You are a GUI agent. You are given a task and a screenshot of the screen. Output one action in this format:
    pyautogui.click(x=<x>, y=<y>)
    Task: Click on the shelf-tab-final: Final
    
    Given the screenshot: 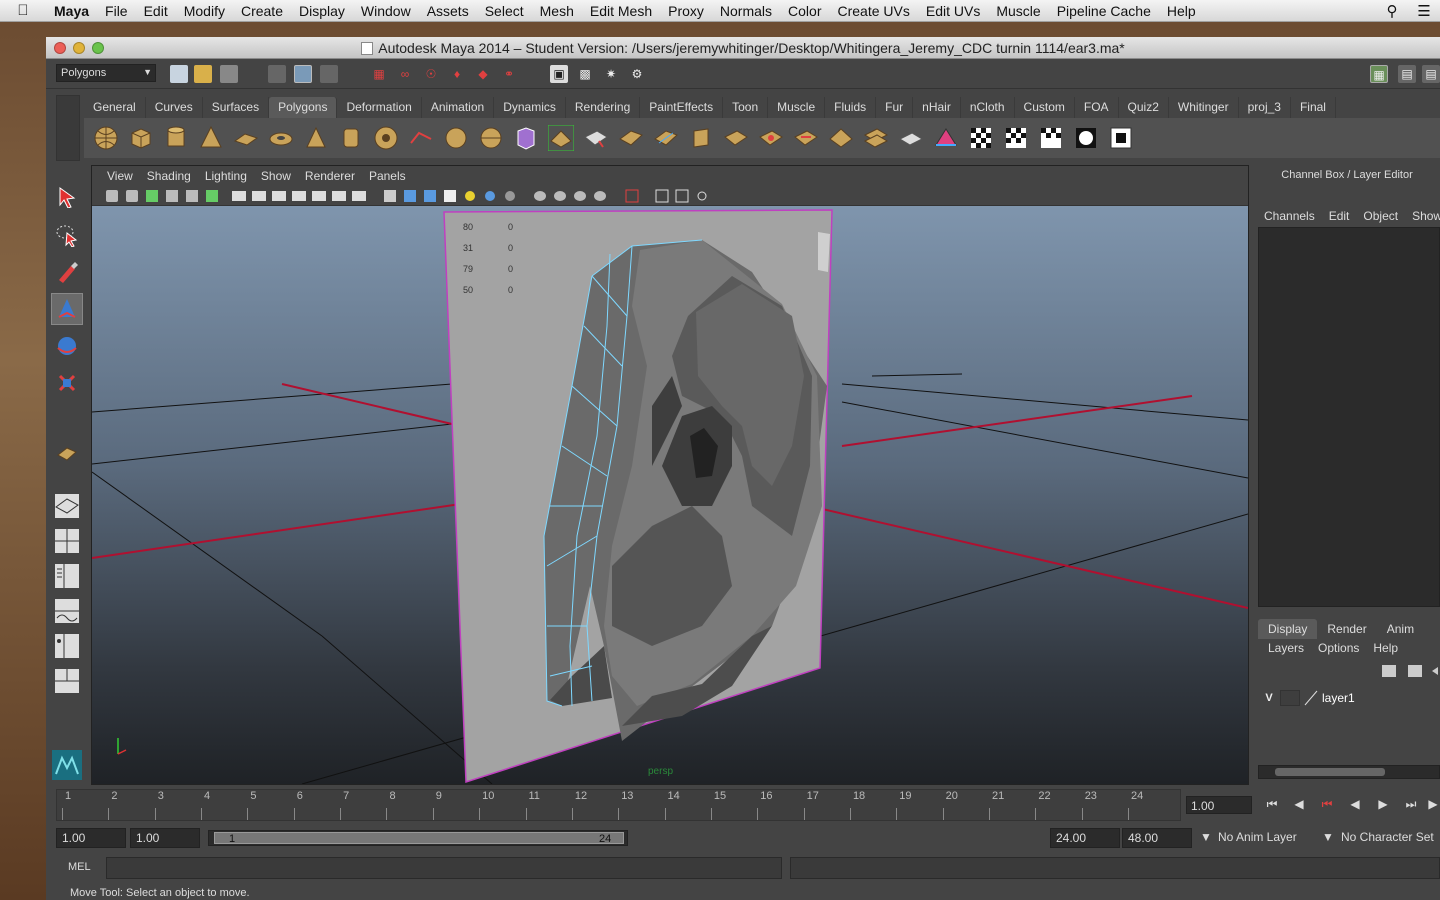 What is the action you would take?
    pyautogui.click(x=1313, y=107)
    